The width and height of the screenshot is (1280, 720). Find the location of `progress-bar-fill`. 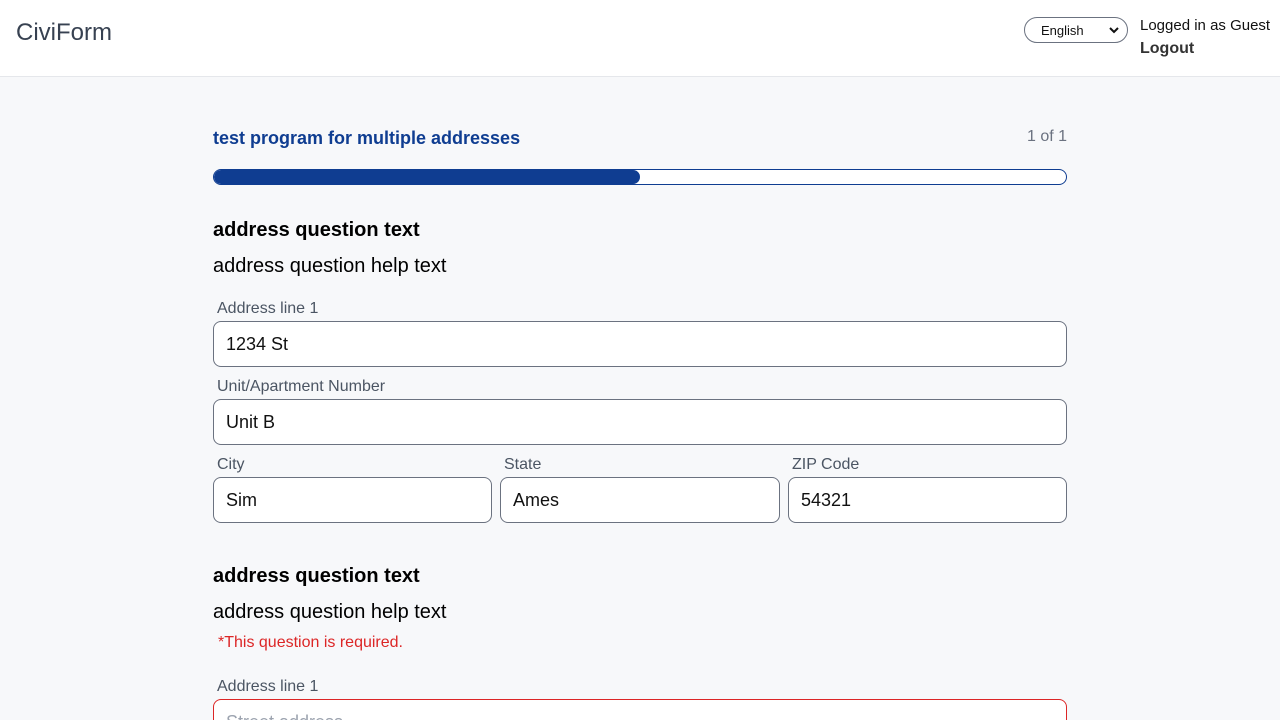

progress-bar-fill is located at coordinates (427, 177).